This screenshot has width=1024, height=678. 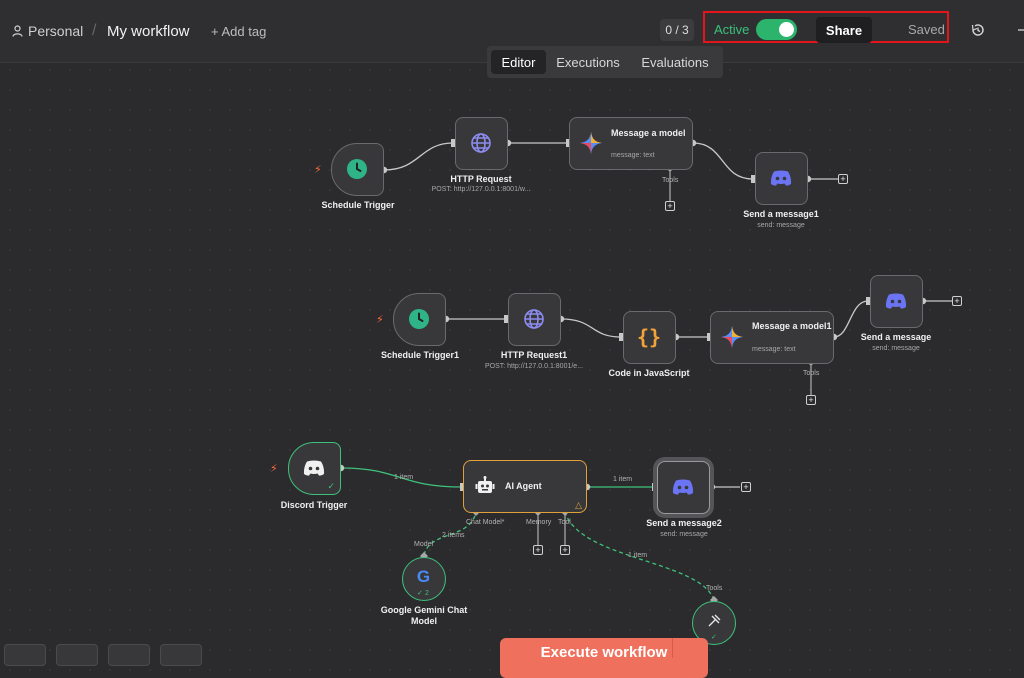 I want to click on node-ai-agent: AI Agent △, so click(x=525, y=486).